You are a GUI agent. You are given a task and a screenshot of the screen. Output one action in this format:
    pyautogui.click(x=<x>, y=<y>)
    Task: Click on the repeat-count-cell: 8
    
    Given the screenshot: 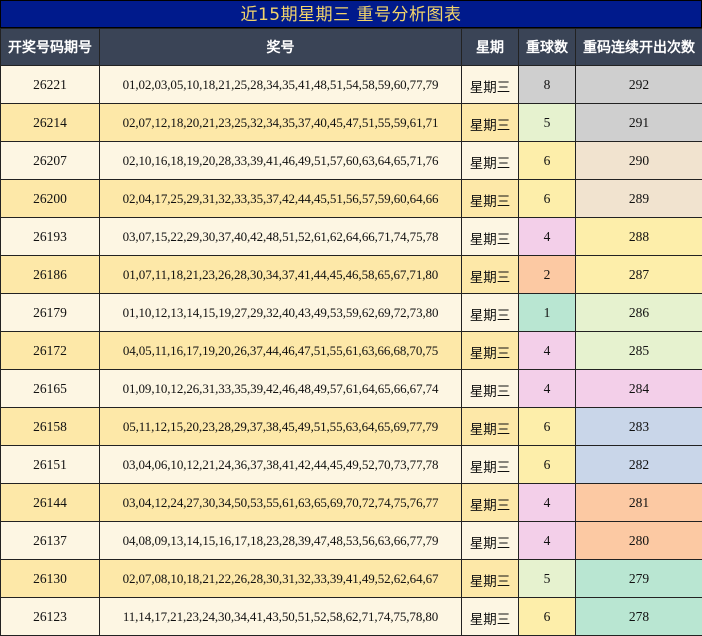 What is the action you would take?
    pyautogui.click(x=547, y=85)
    